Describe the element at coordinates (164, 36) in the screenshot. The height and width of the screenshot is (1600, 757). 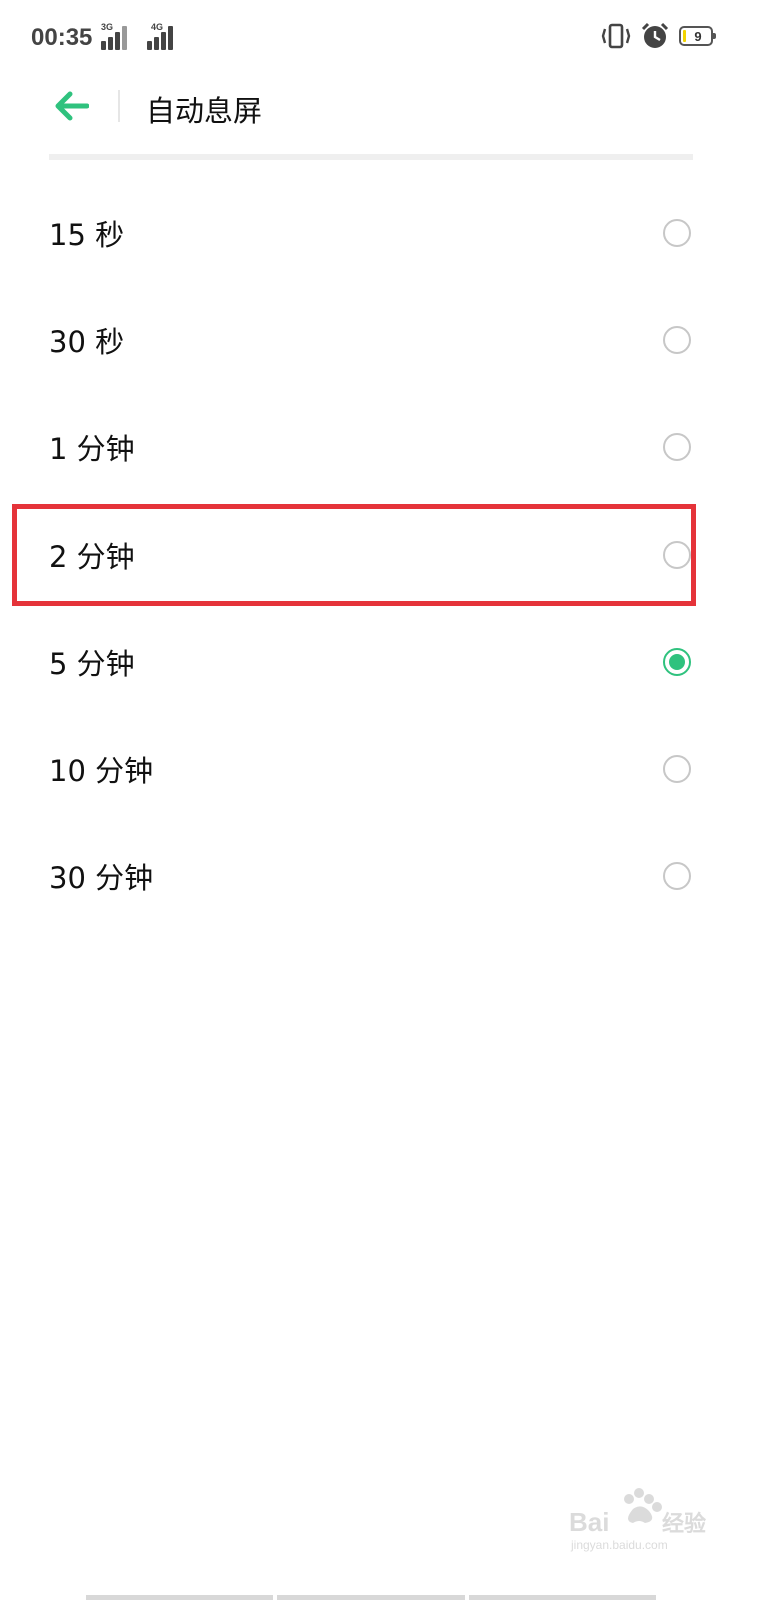
I see `signal-4g-icon: 4G` at that location.